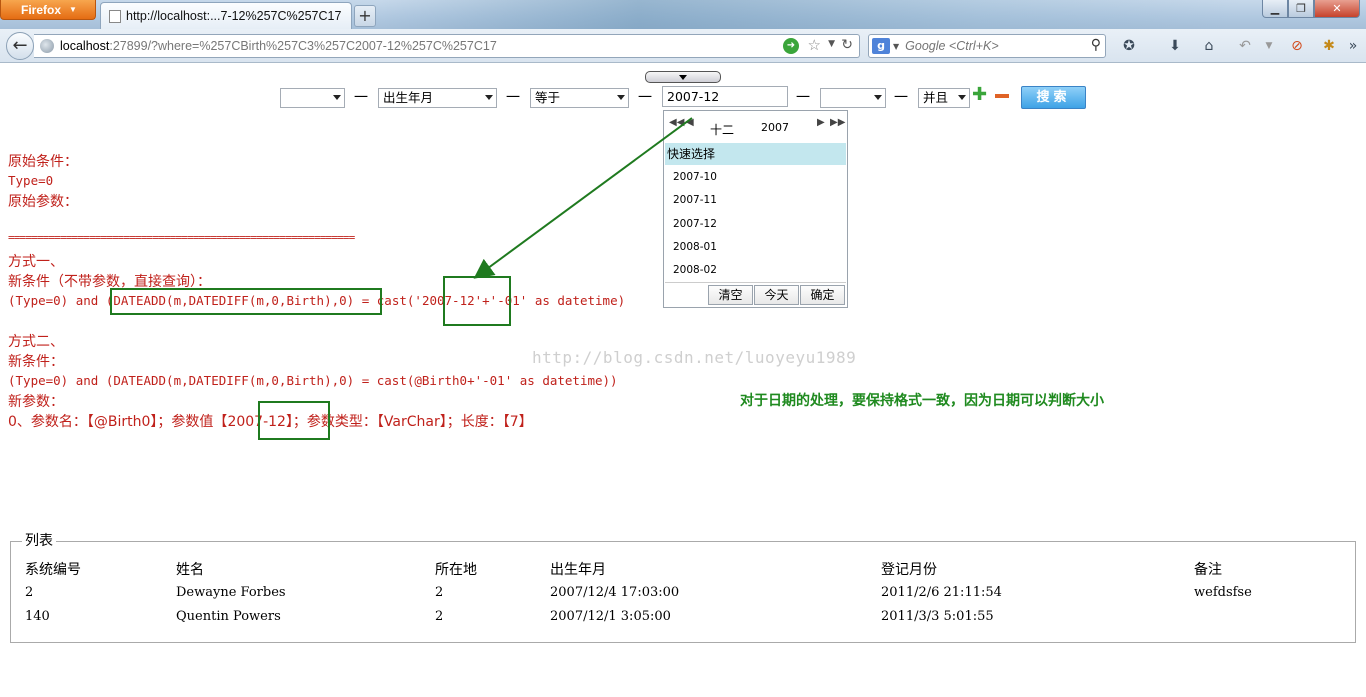 This screenshot has height=697, width=1366. I want to click on downloads-icon: ⬇, so click(1175, 46).